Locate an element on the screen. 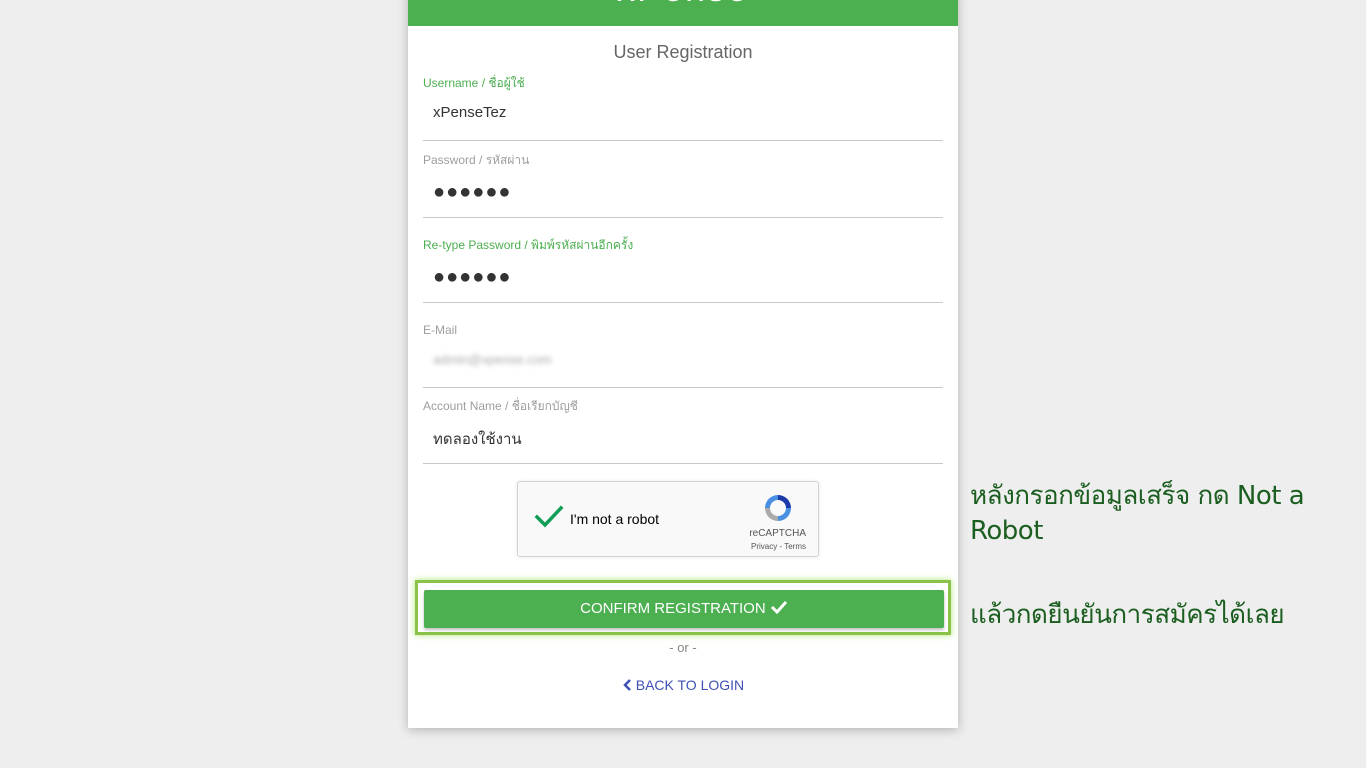  password-input: ●●●●●● is located at coordinates (683, 199).